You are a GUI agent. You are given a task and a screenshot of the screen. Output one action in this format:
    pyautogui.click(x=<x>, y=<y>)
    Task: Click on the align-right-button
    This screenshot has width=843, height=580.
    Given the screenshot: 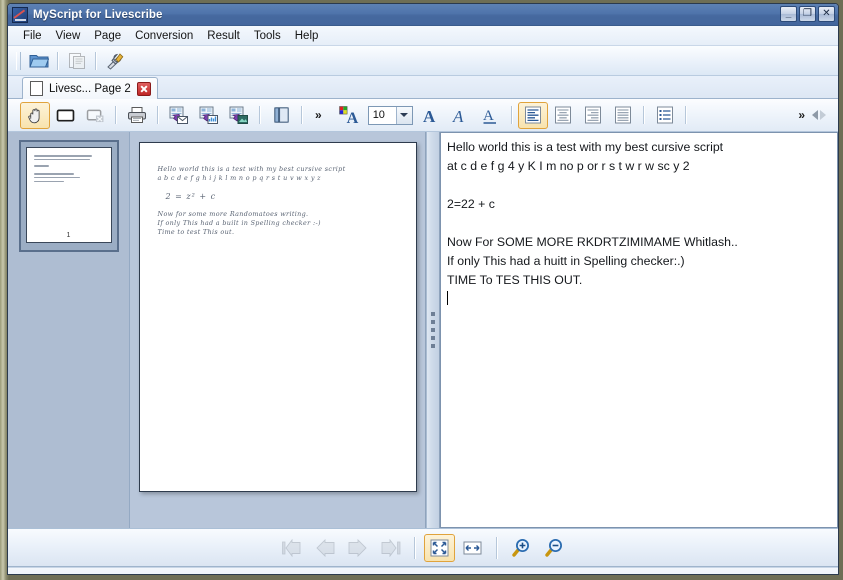 What is the action you would take?
    pyautogui.click(x=593, y=115)
    